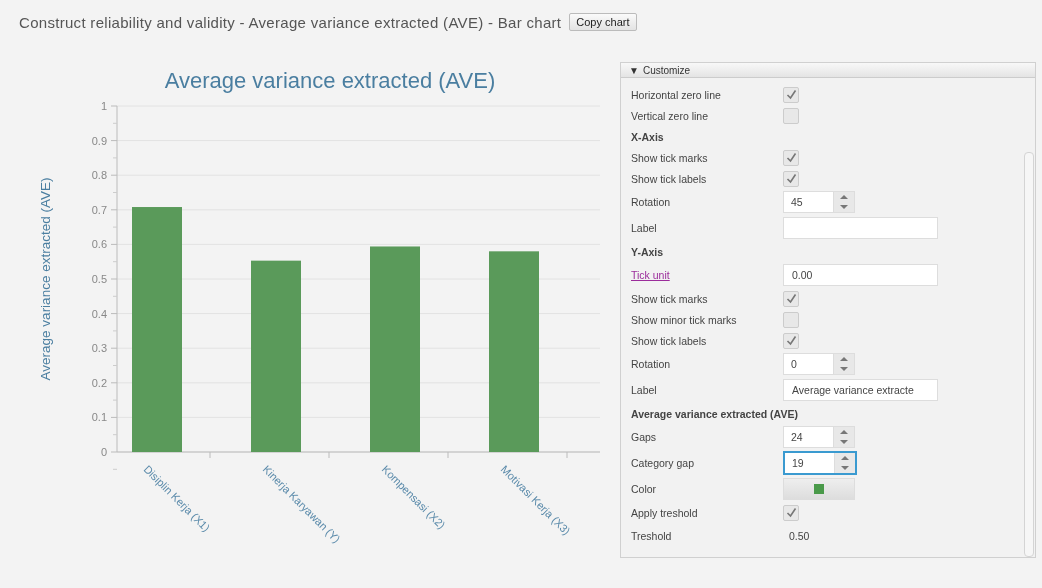  What do you see at coordinates (99, 417) in the screenshot?
I see `y-tick-label: 0.1` at bounding box center [99, 417].